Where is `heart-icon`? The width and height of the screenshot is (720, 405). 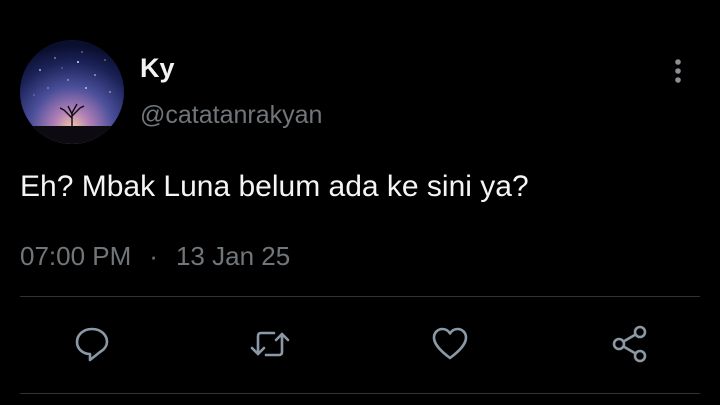 heart-icon is located at coordinates (450, 343).